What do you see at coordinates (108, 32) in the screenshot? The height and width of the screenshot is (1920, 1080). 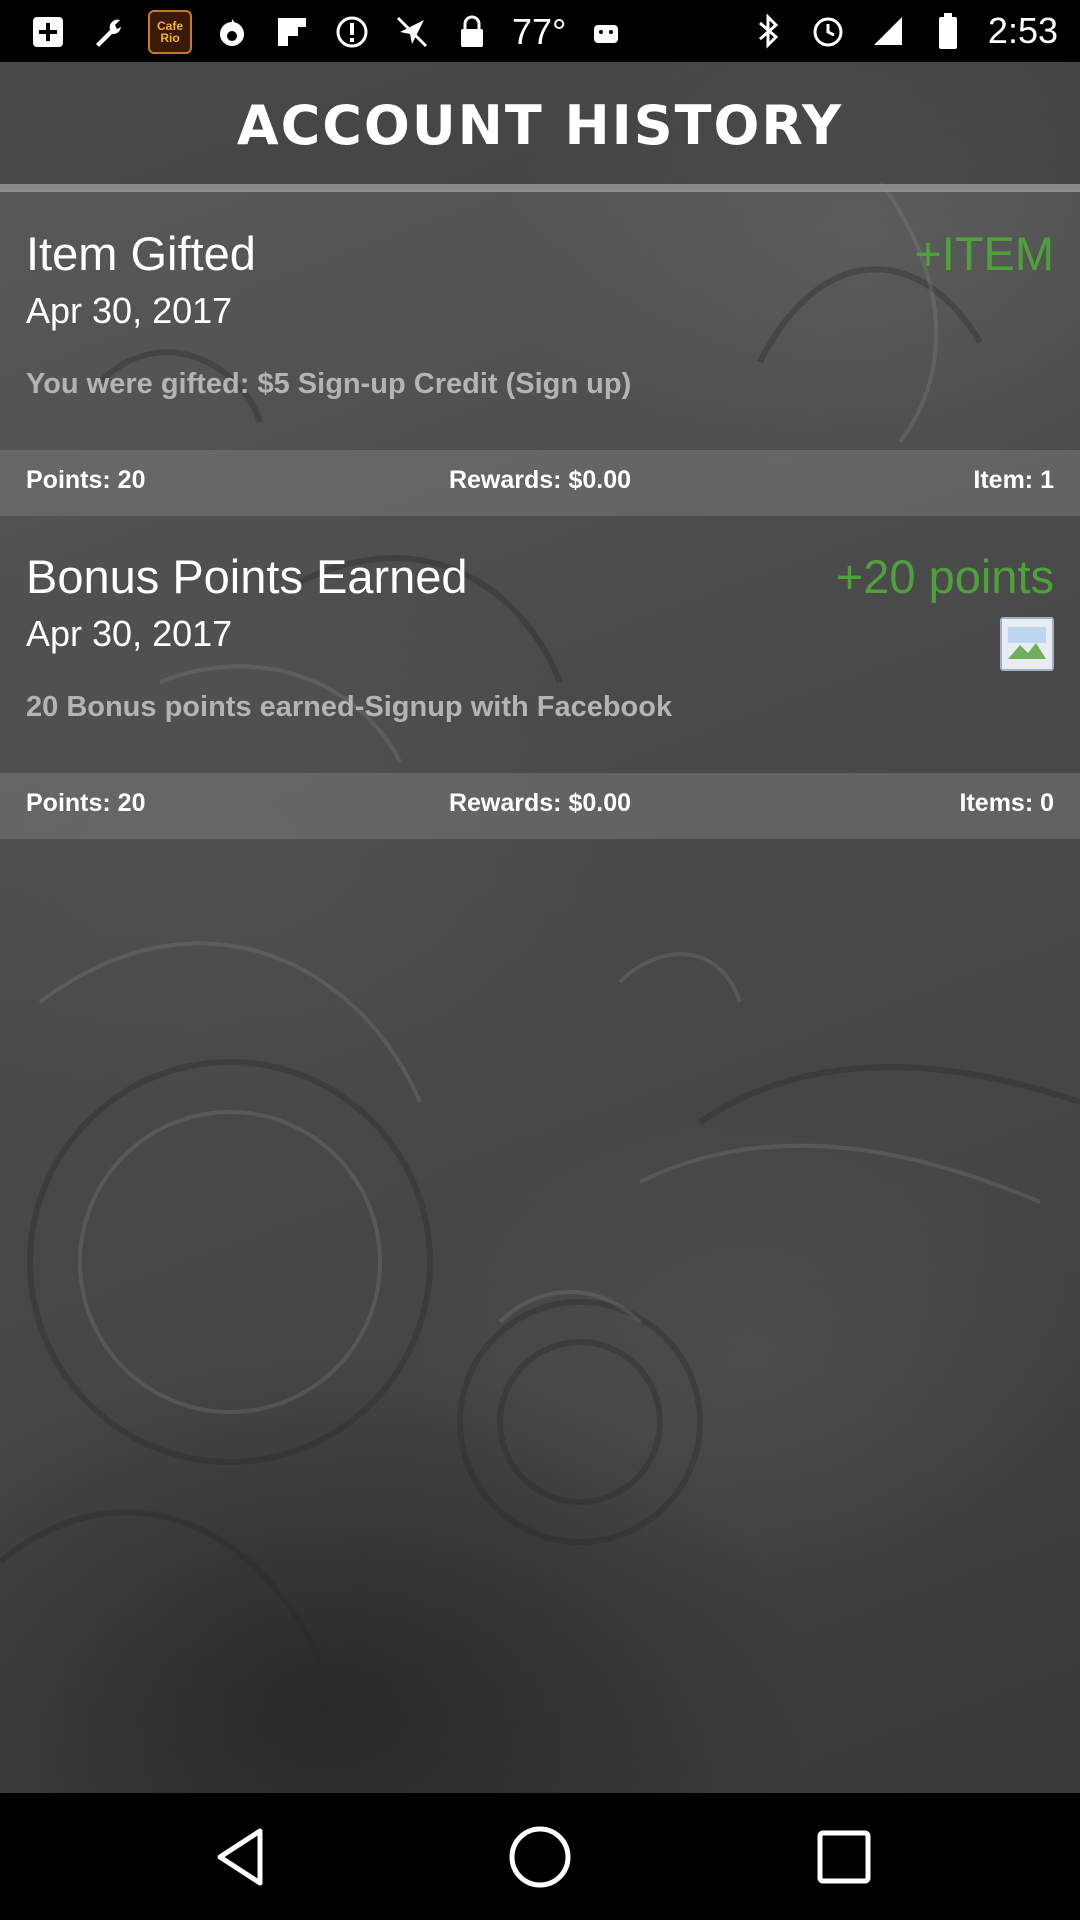 I see `wrench-icon` at bounding box center [108, 32].